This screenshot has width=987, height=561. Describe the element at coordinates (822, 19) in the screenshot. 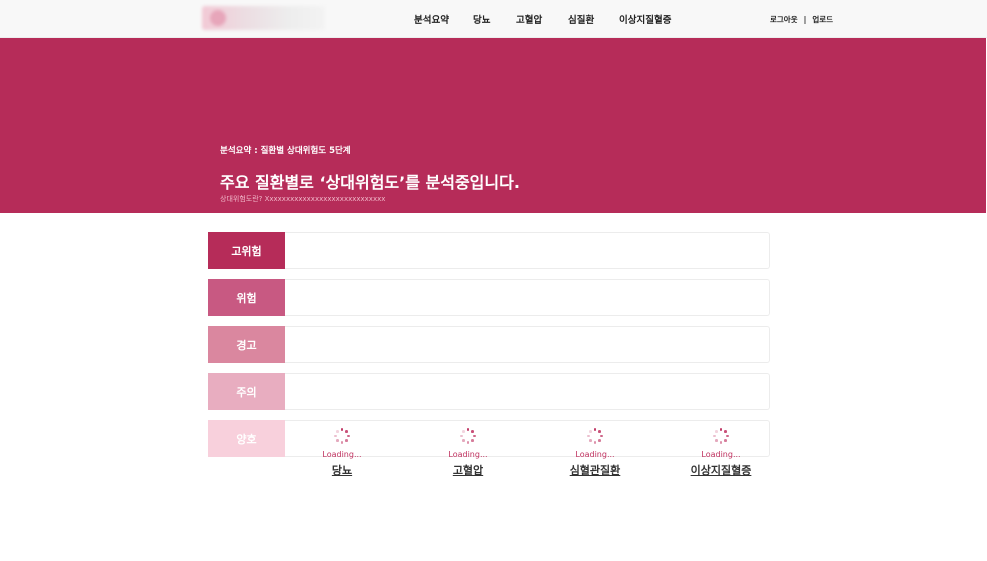

I see `upload-link: 업로드` at that location.